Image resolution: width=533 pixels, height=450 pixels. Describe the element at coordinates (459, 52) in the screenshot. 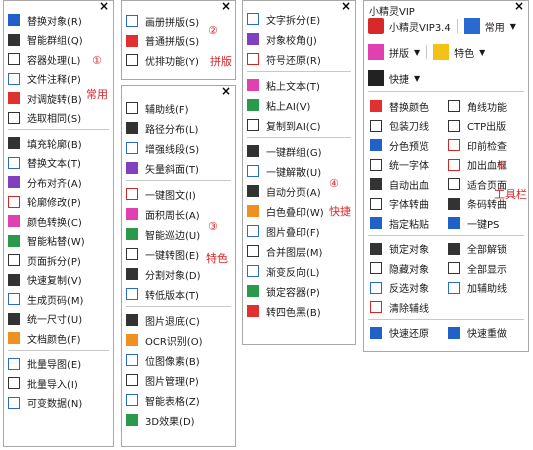

I see `feature-dropdown: 特色 ▼` at that location.